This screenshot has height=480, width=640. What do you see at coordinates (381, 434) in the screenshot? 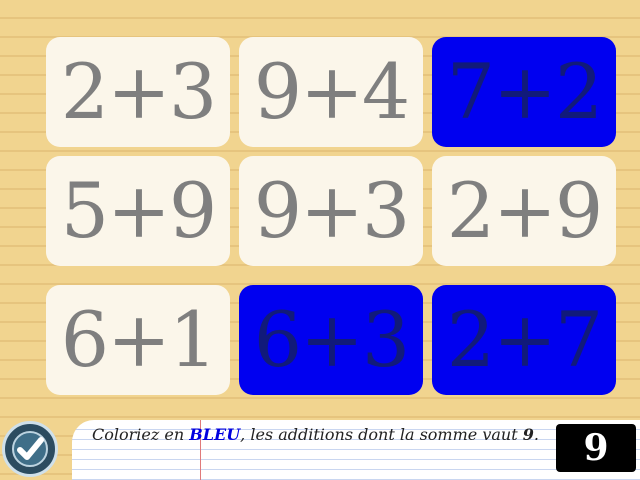
I see `instruction-middle: , les additions dont la somme vaut` at bounding box center [381, 434].